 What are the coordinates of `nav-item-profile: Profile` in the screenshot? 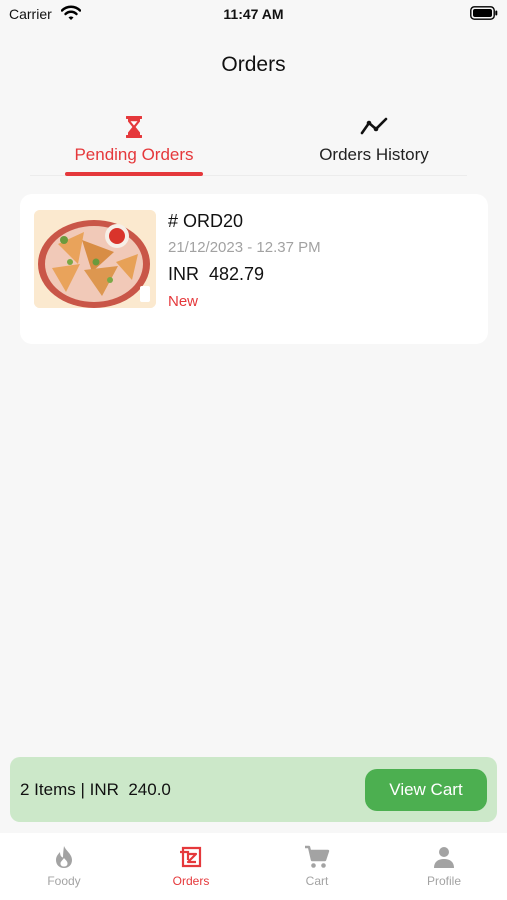 It's located at (444, 866).